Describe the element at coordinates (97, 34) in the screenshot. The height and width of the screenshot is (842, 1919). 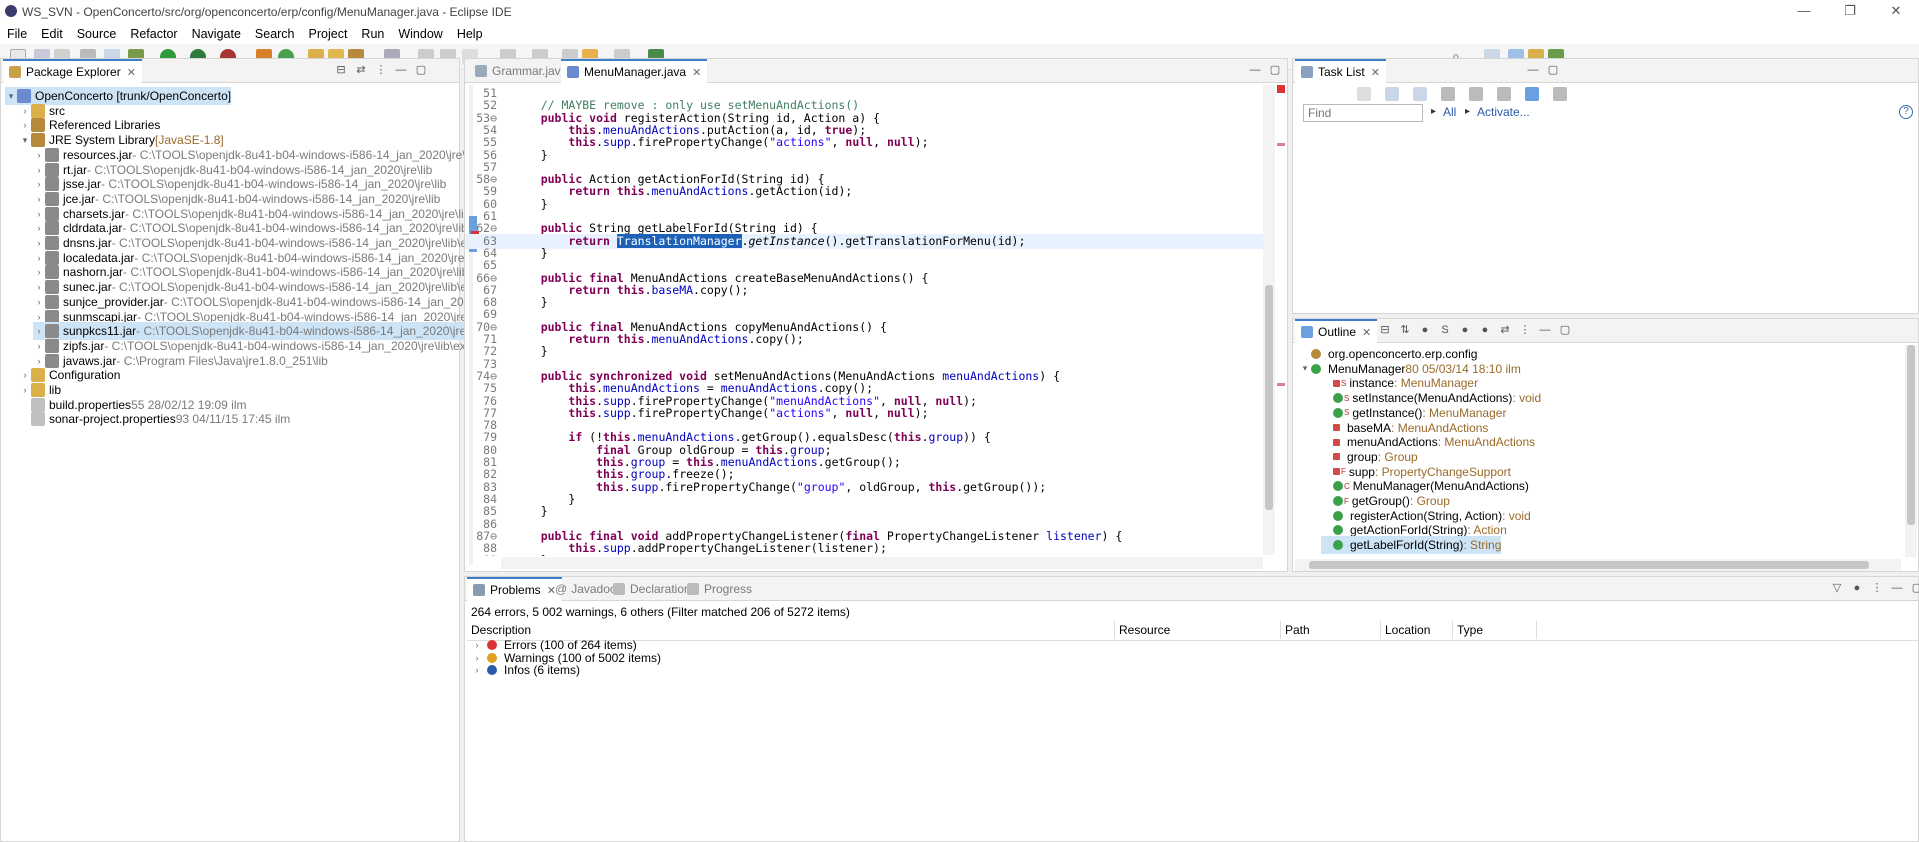
I see `menu-source: Source` at that location.